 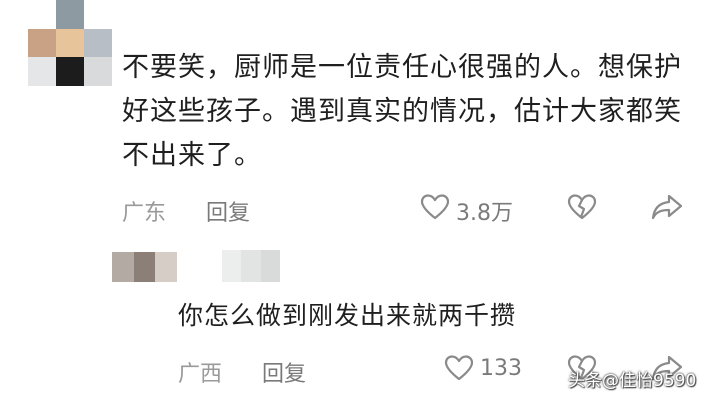 What do you see at coordinates (667, 207) in the screenshot?
I see `share-arrow-icon` at bounding box center [667, 207].